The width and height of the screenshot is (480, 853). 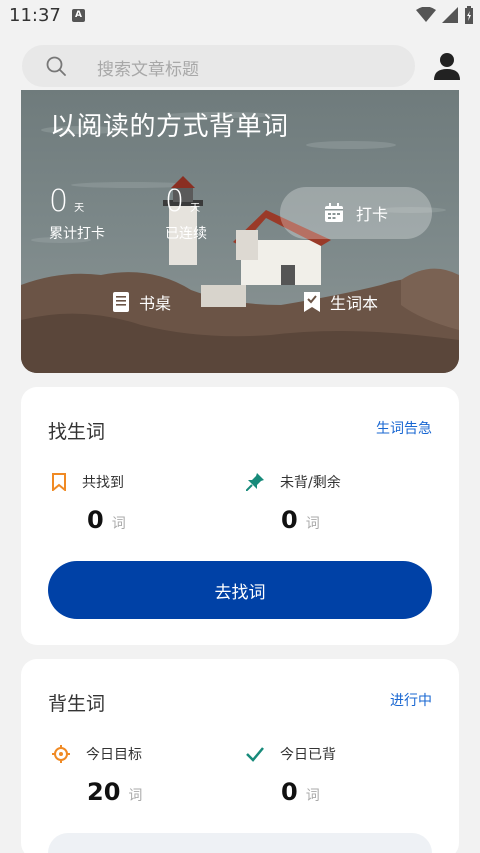 I want to click on status-icons, so click(x=445, y=15).